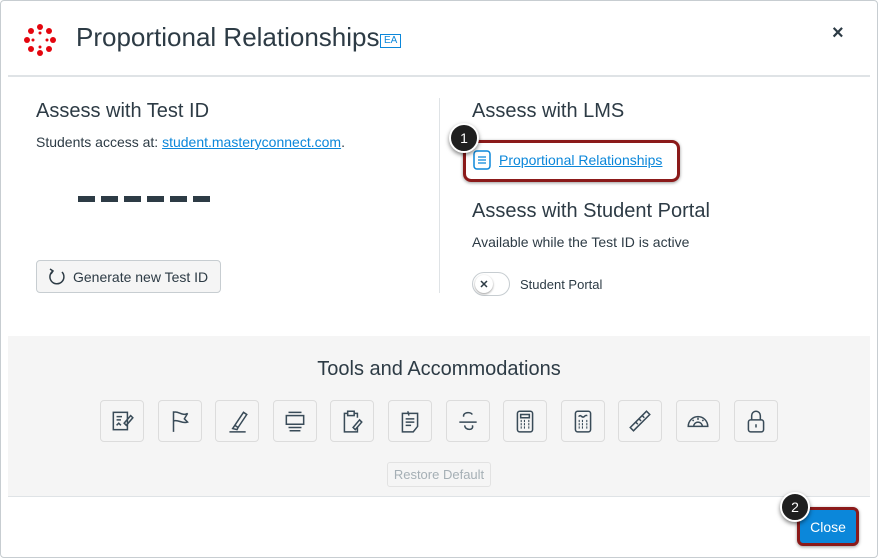 This screenshot has width=878, height=558. What do you see at coordinates (561, 284) in the screenshot?
I see `toggle-label: Student Portal` at bounding box center [561, 284].